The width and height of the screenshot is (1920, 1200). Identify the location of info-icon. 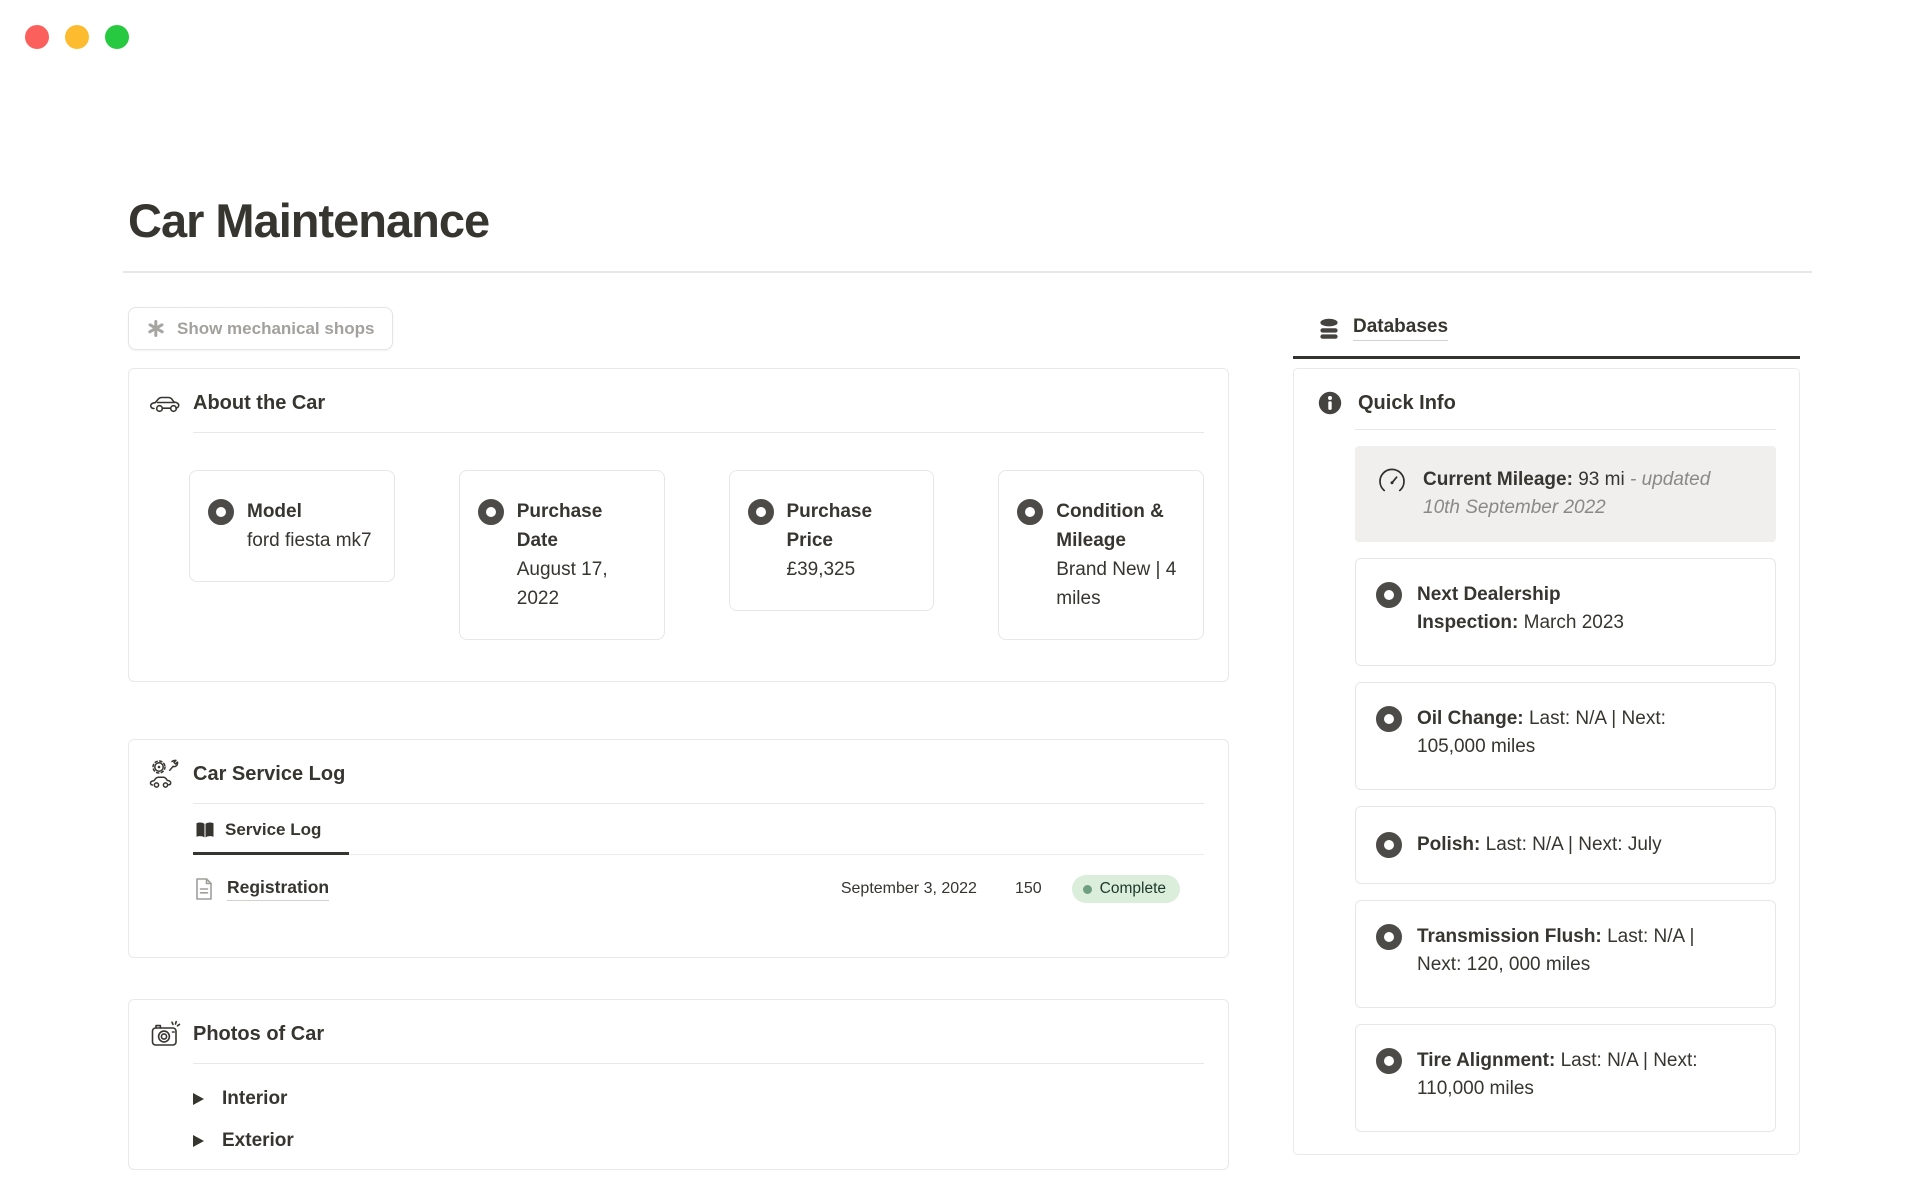
(1330, 403).